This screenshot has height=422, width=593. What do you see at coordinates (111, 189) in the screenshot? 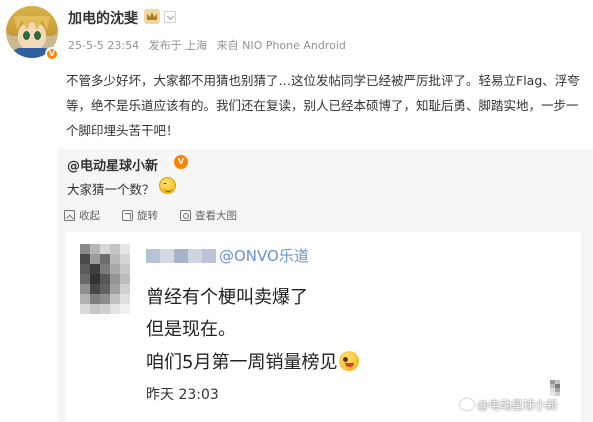
I see `quote-text: 大家猜一个数？` at bounding box center [111, 189].